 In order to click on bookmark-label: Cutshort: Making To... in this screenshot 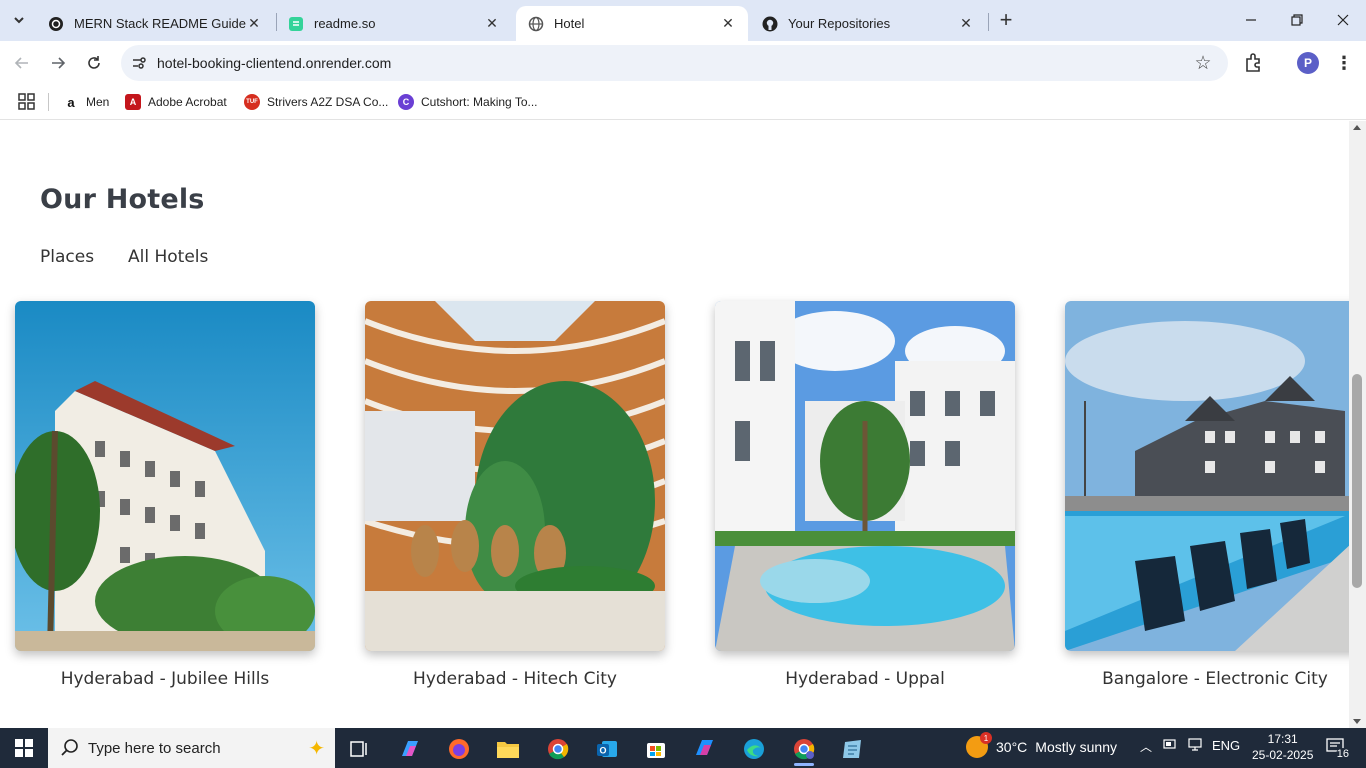, I will do `click(479, 102)`.